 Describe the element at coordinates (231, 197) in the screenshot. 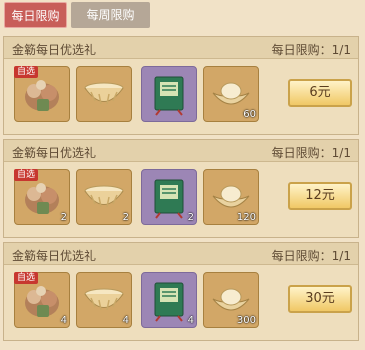

I see `item-slot-gold-ingot: 120` at that location.